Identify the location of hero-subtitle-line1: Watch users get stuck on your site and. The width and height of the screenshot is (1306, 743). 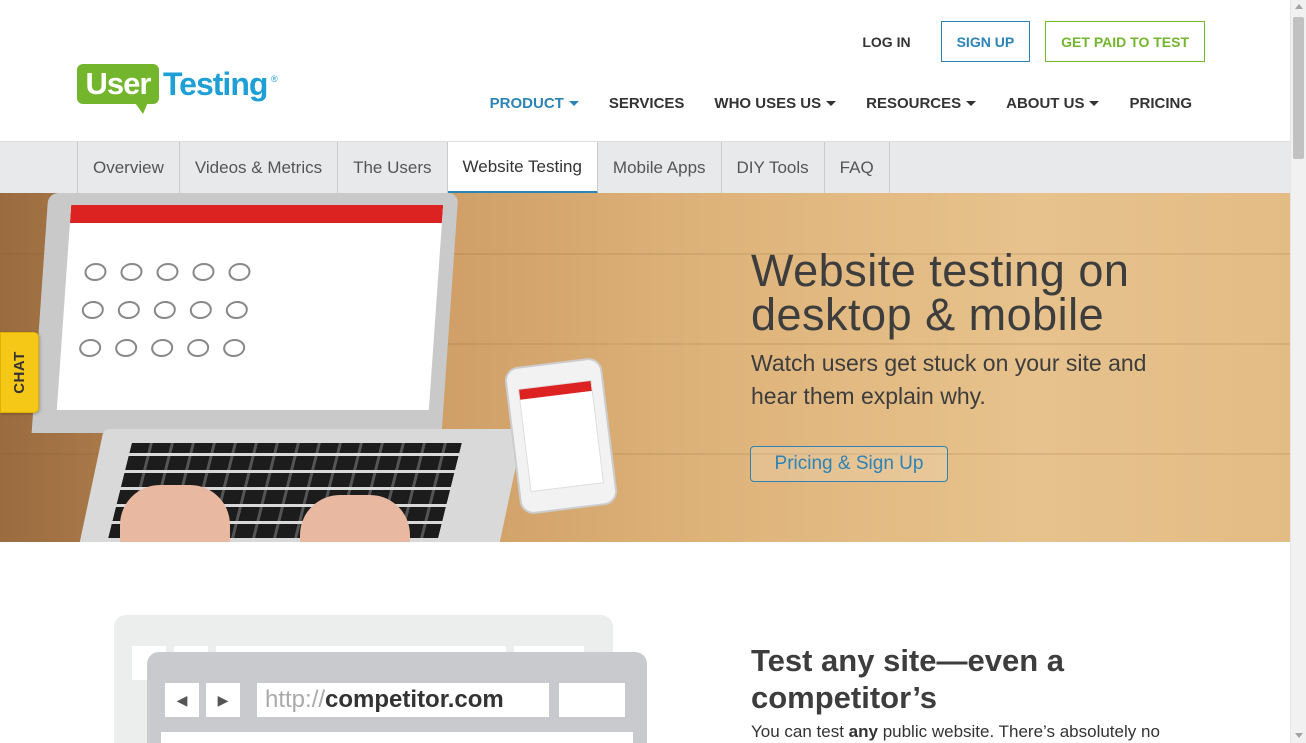
(949, 363).